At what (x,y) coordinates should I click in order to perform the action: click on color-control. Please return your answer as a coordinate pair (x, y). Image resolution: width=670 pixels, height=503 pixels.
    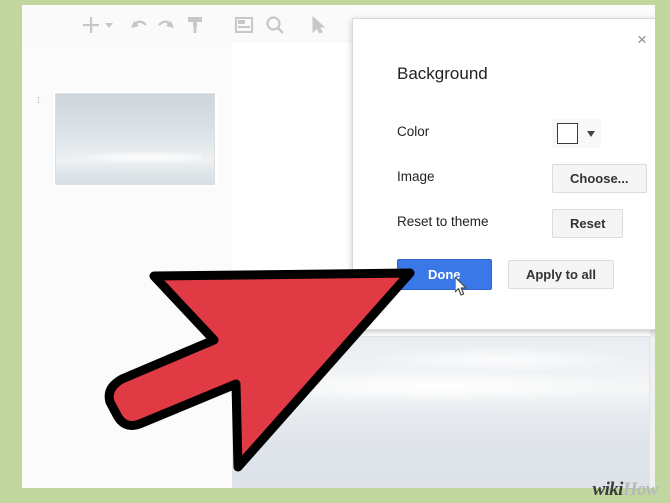
    Looking at the image, I should click on (577, 133).